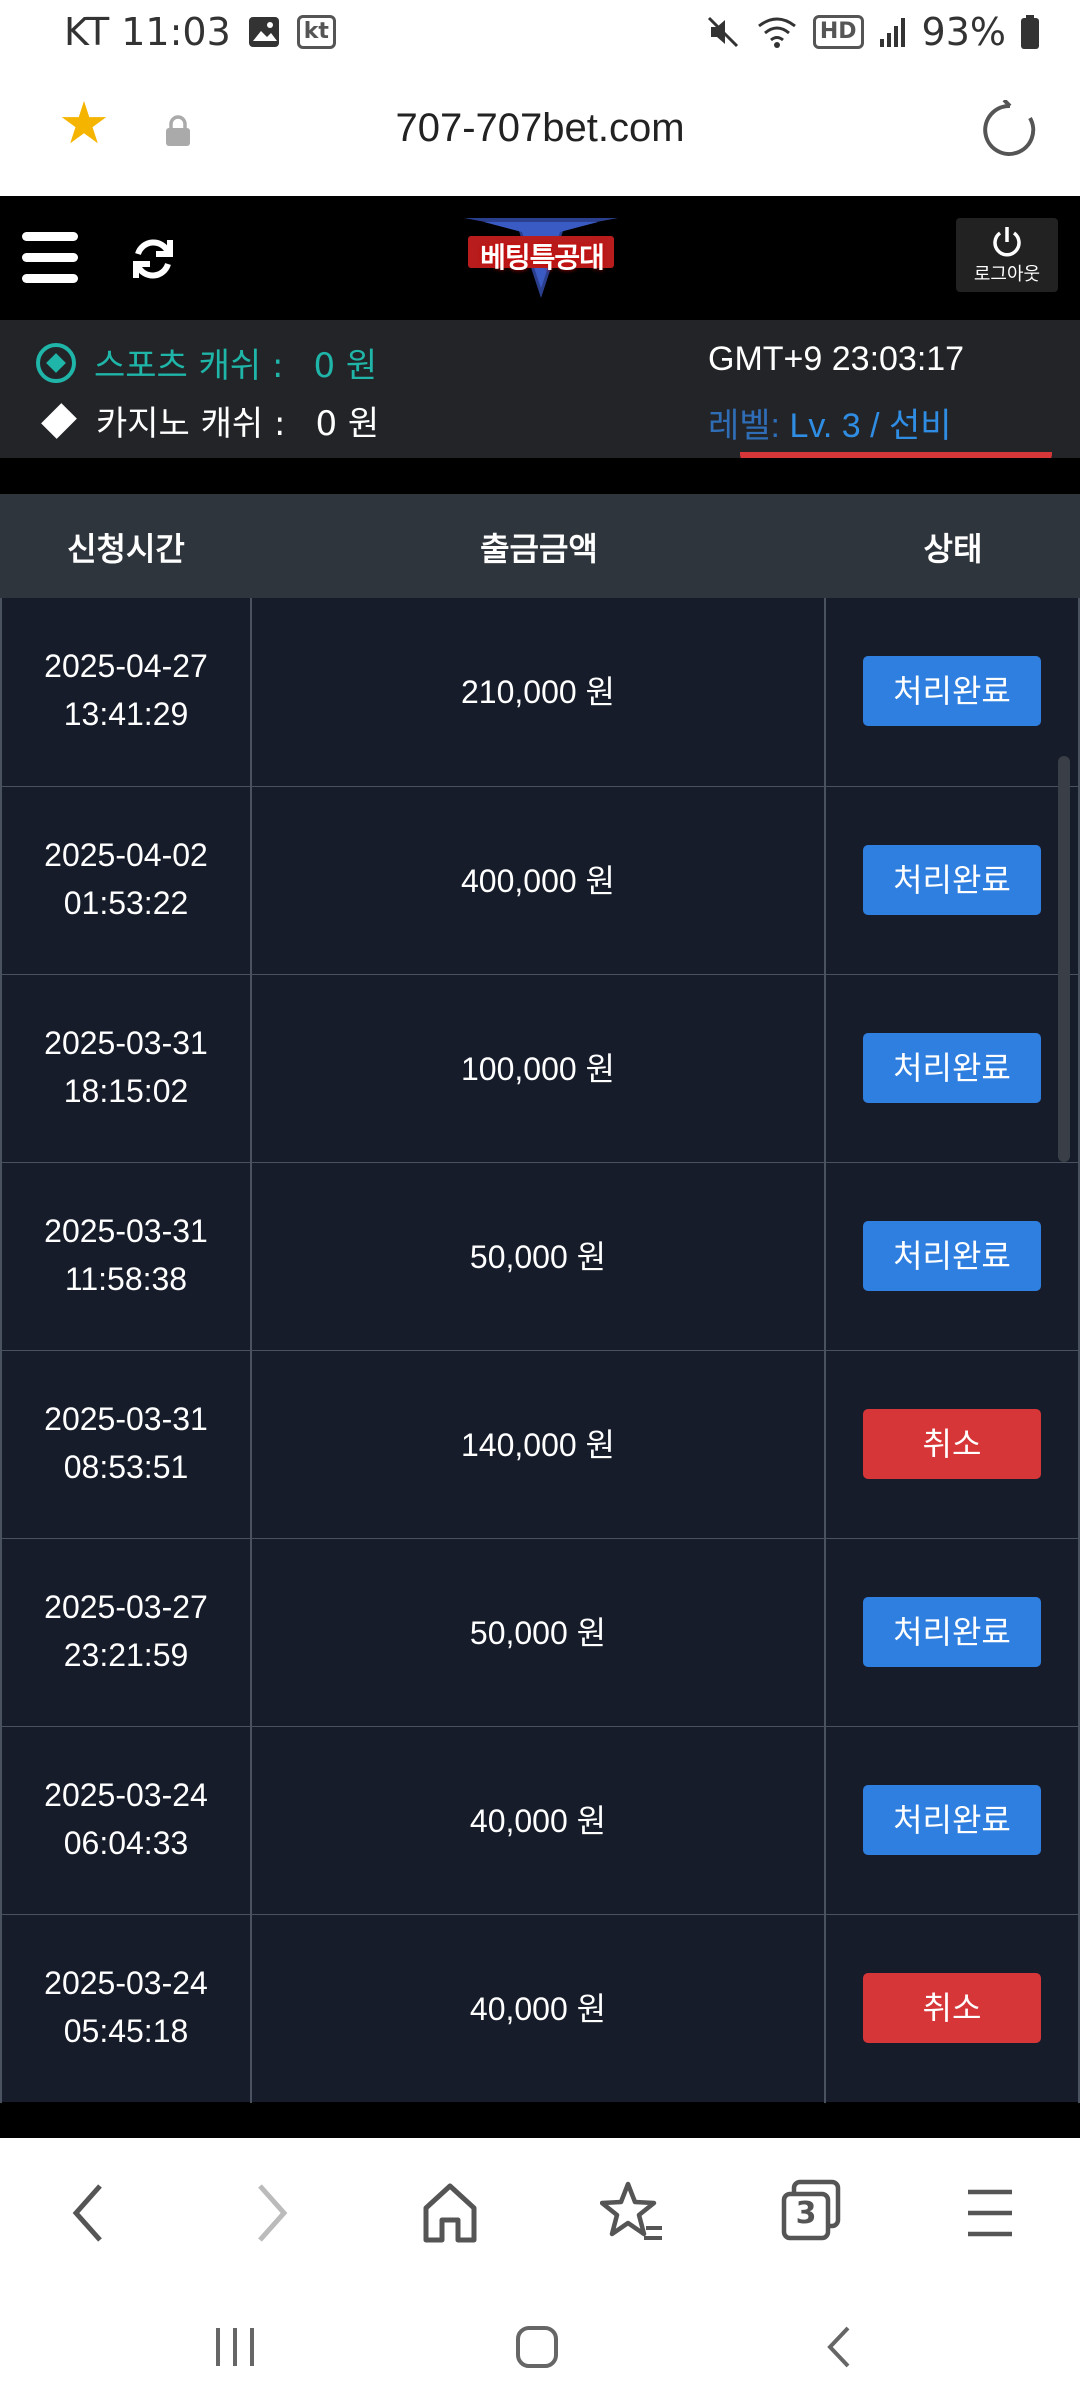 The height and width of the screenshot is (2408, 1080). What do you see at coordinates (126, 1655) in the screenshot?
I see `request-time: 23:21:59` at bounding box center [126, 1655].